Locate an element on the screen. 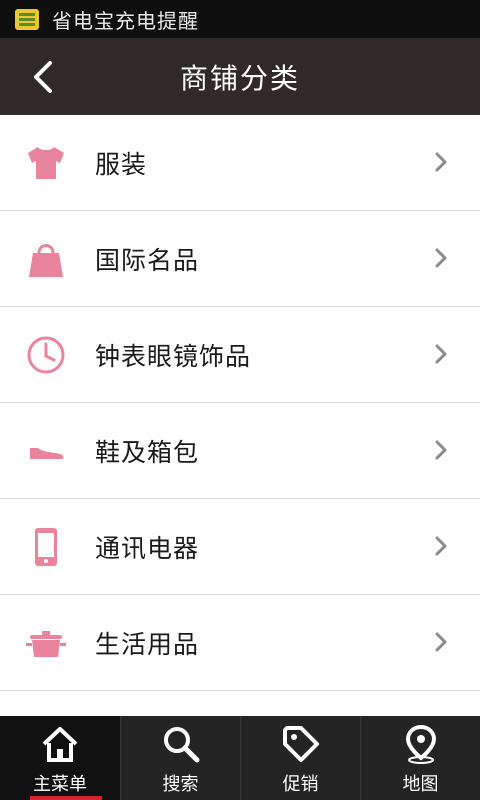 The image size is (480, 800). category-row-luxury: 国际名品 is located at coordinates (240, 259).